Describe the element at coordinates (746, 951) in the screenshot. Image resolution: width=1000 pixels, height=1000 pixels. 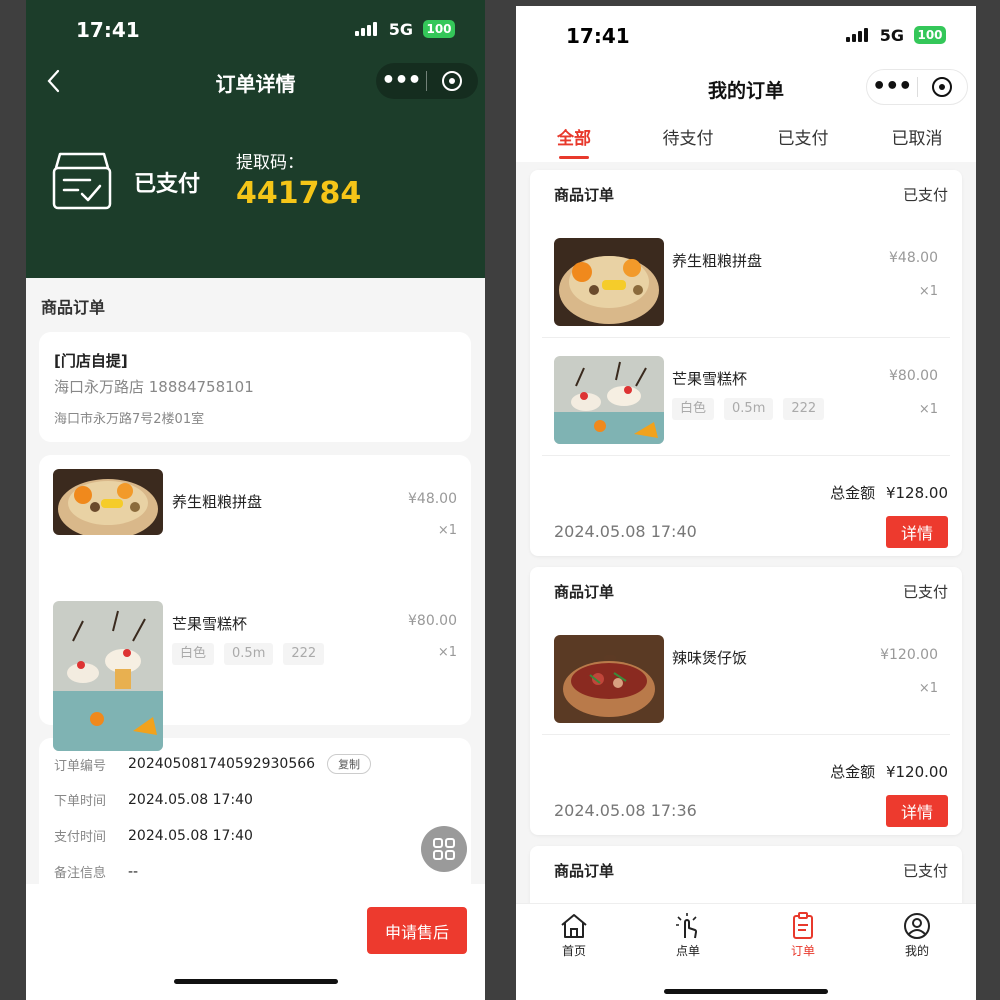
I see `bottom-tab-bar: 首页 点单 订单 我的` at that location.